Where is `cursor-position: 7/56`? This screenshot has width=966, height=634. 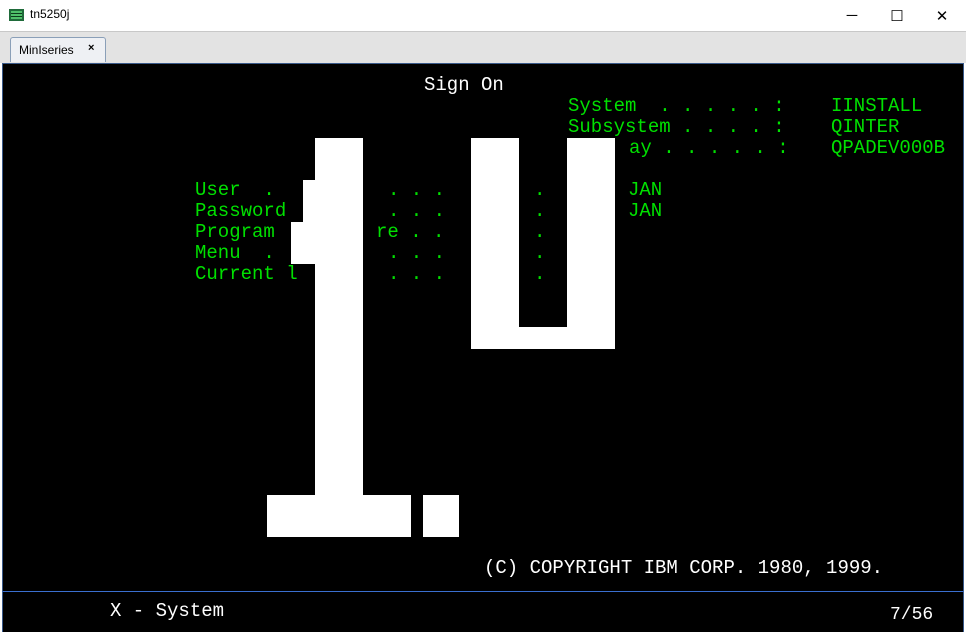
cursor-position: 7/56 is located at coordinates (912, 615).